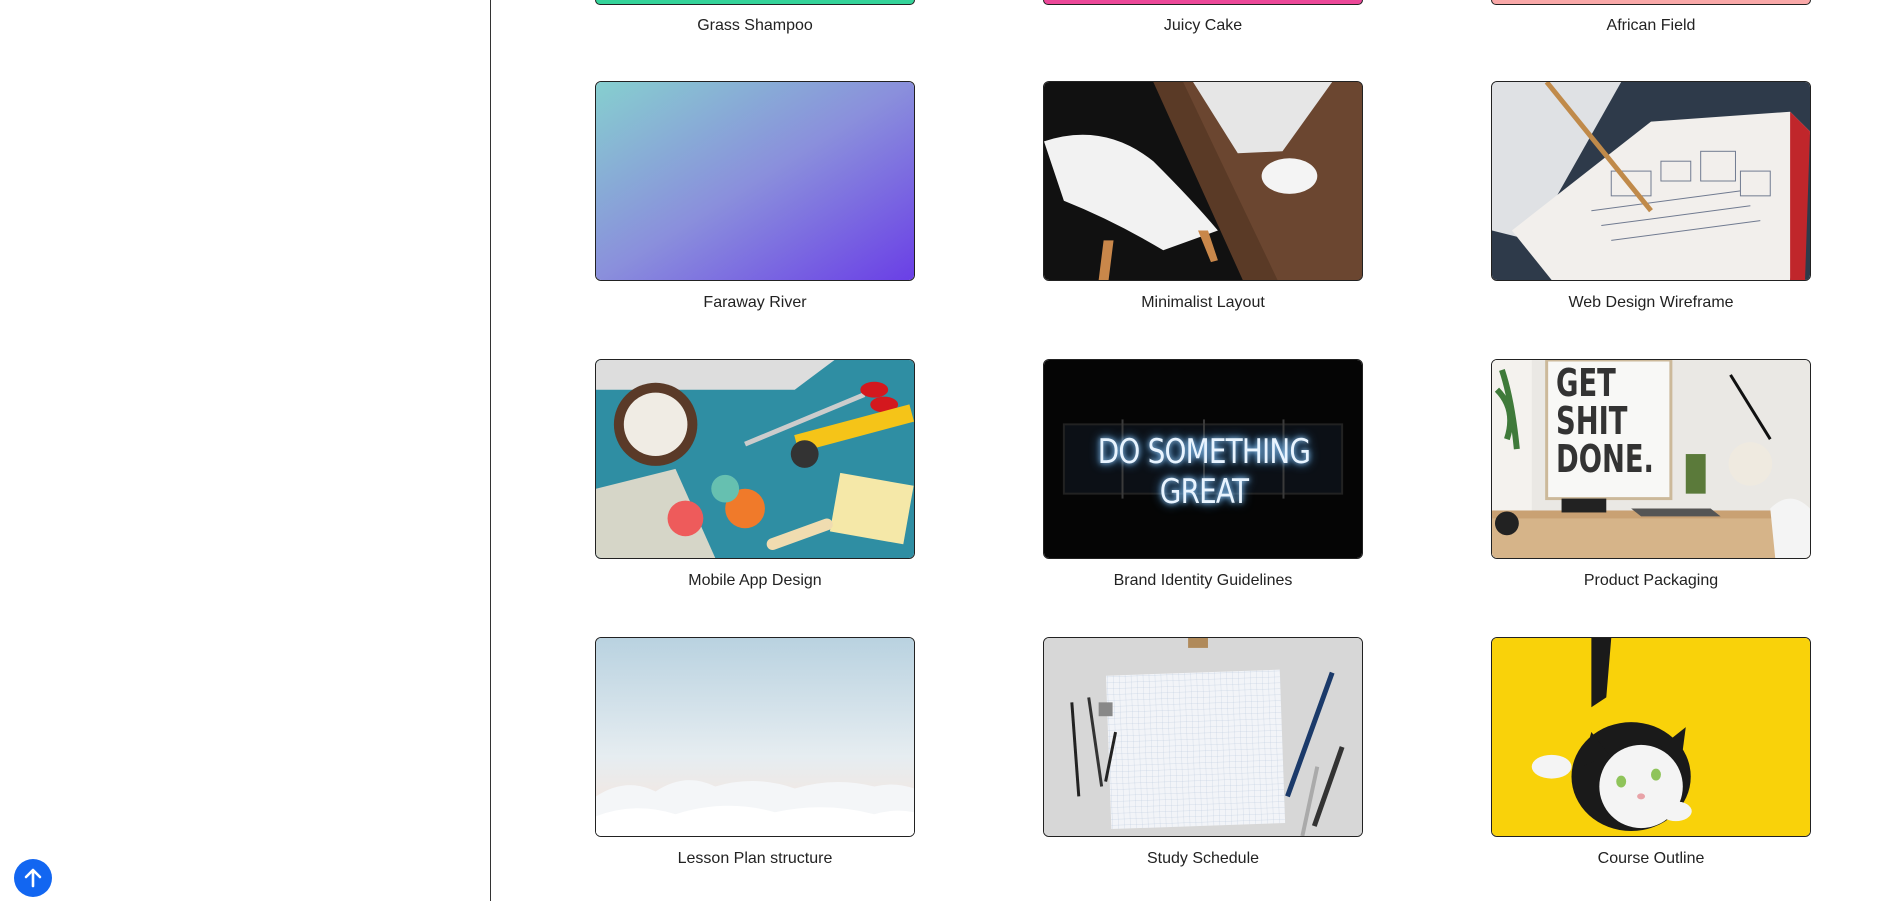 The width and height of the screenshot is (1901, 901). I want to click on desk-photo-image, so click(1203, 181).